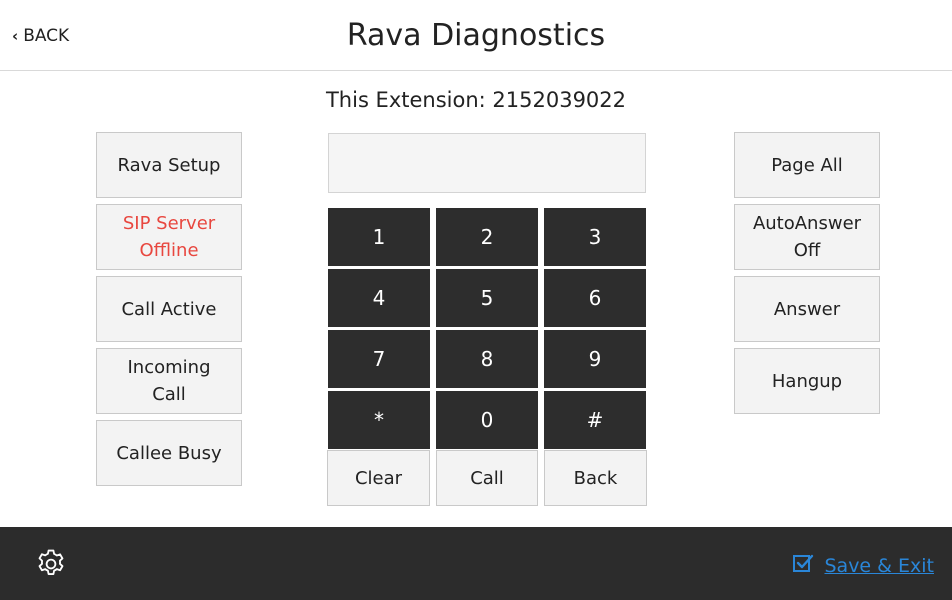  I want to click on auto-answer-toggle: AutoAnswer Off, so click(807, 237).